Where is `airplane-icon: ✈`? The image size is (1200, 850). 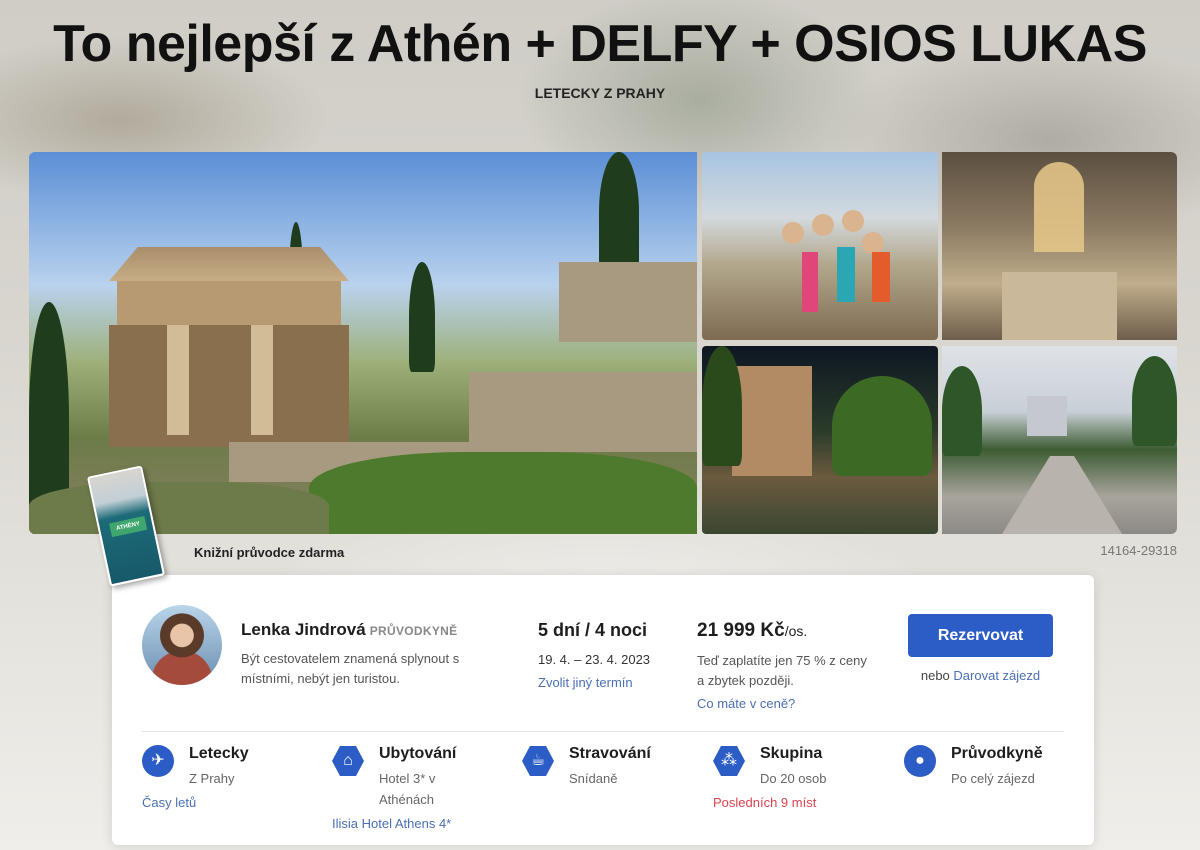 airplane-icon: ✈ is located at coordinates (158, 761).